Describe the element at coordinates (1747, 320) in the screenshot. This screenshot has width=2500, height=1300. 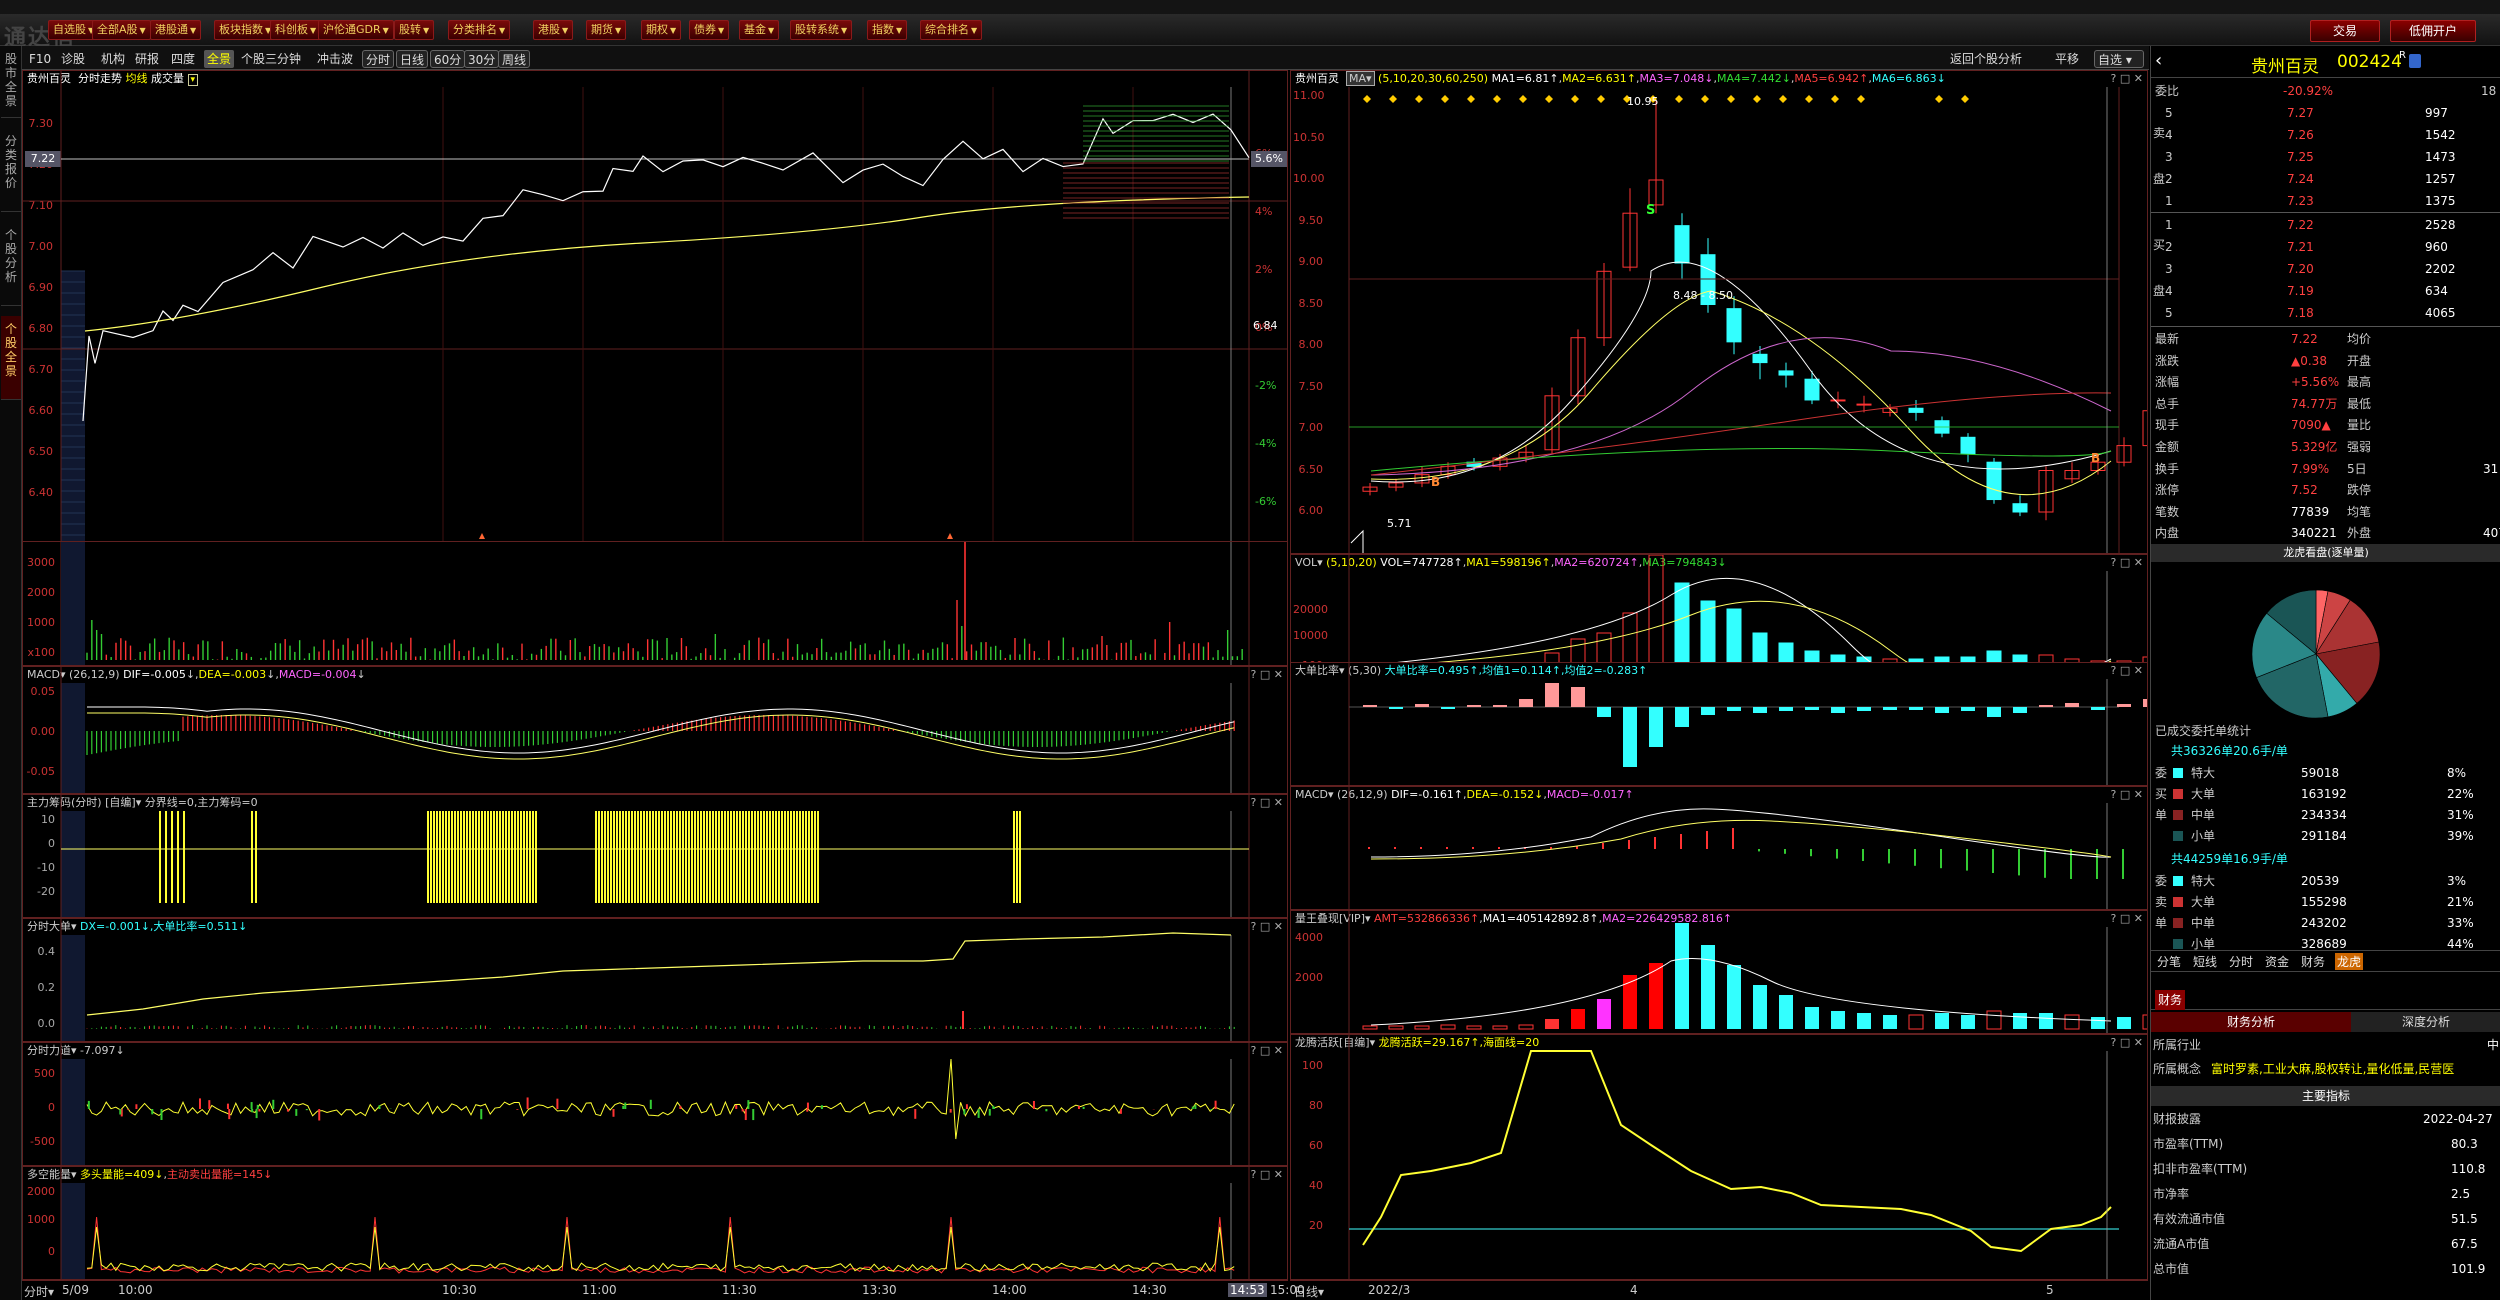
I see `kline-svg` at that location.